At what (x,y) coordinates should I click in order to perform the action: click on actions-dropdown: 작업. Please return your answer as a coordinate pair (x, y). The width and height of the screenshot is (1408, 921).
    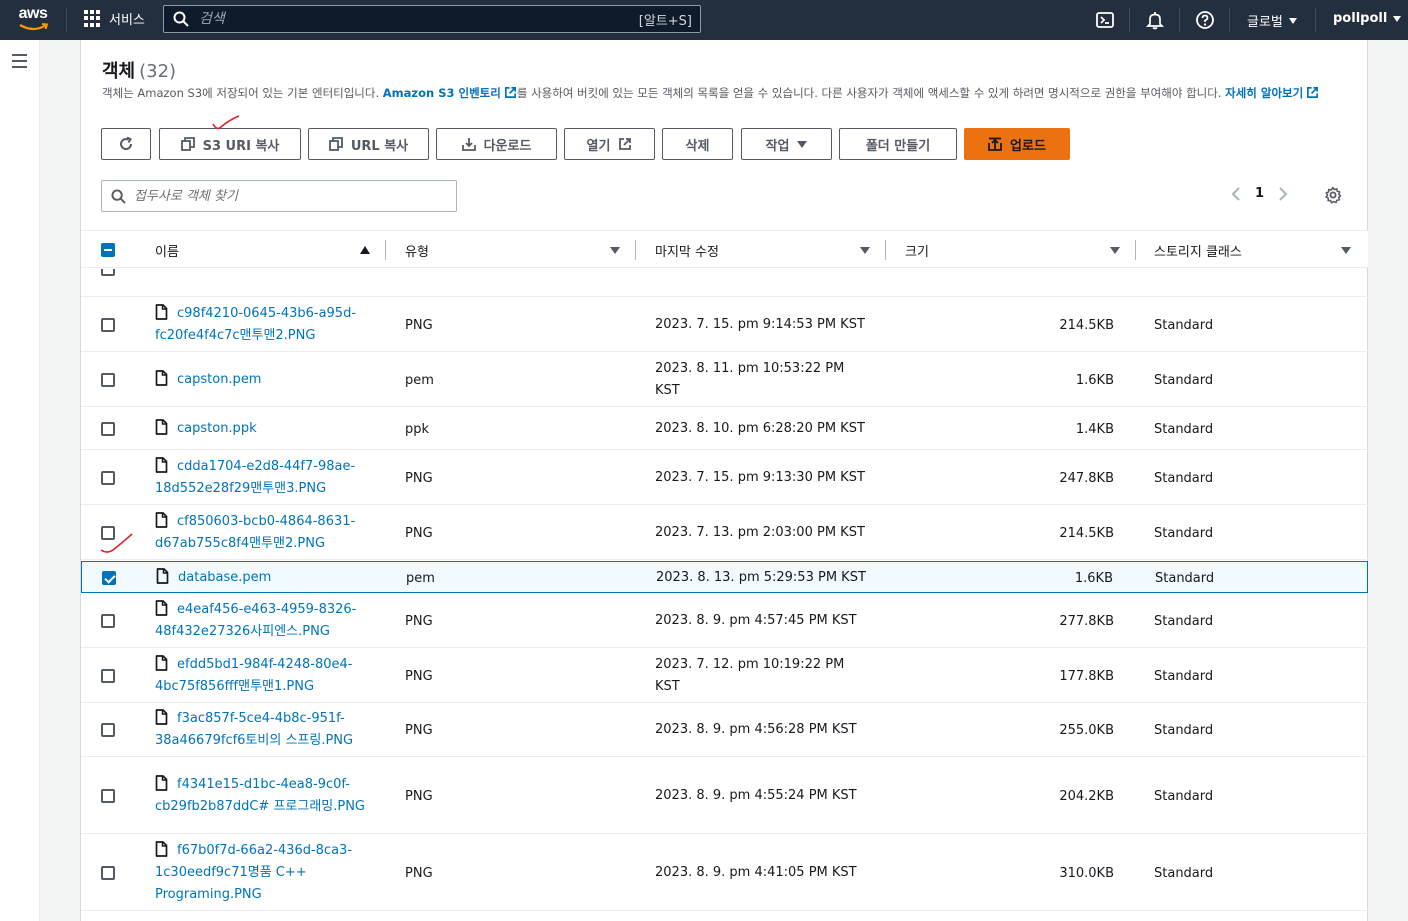
    Looking at the image, I should click on (786, 144).